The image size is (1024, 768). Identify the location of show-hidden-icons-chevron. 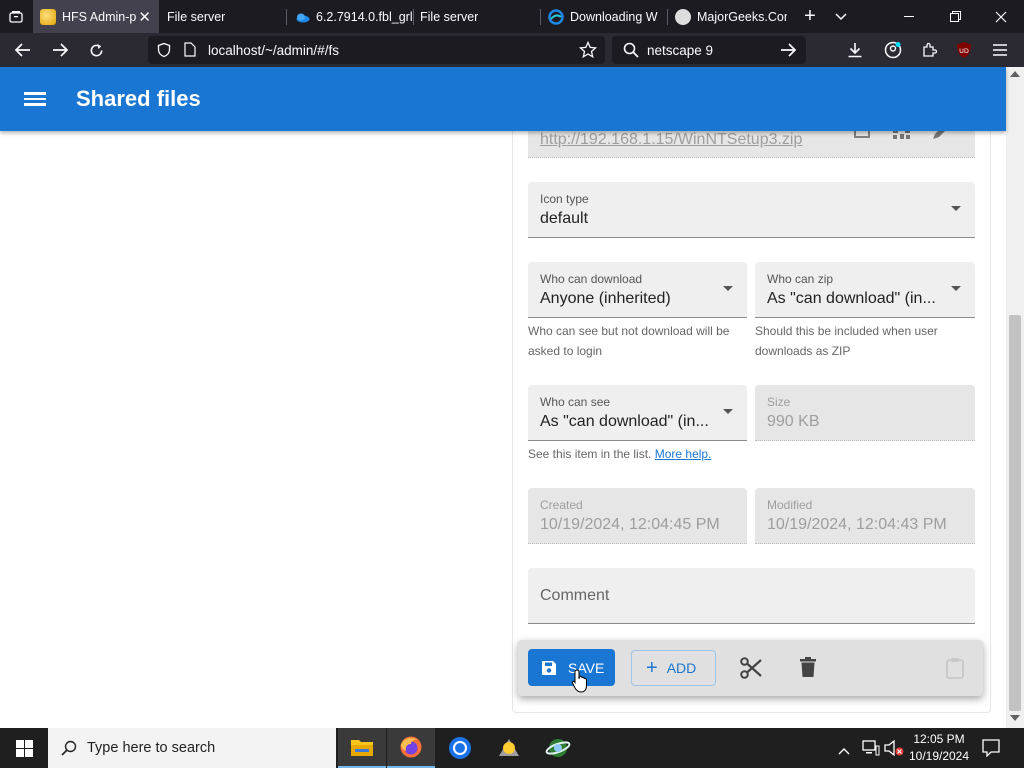
(844, 751).